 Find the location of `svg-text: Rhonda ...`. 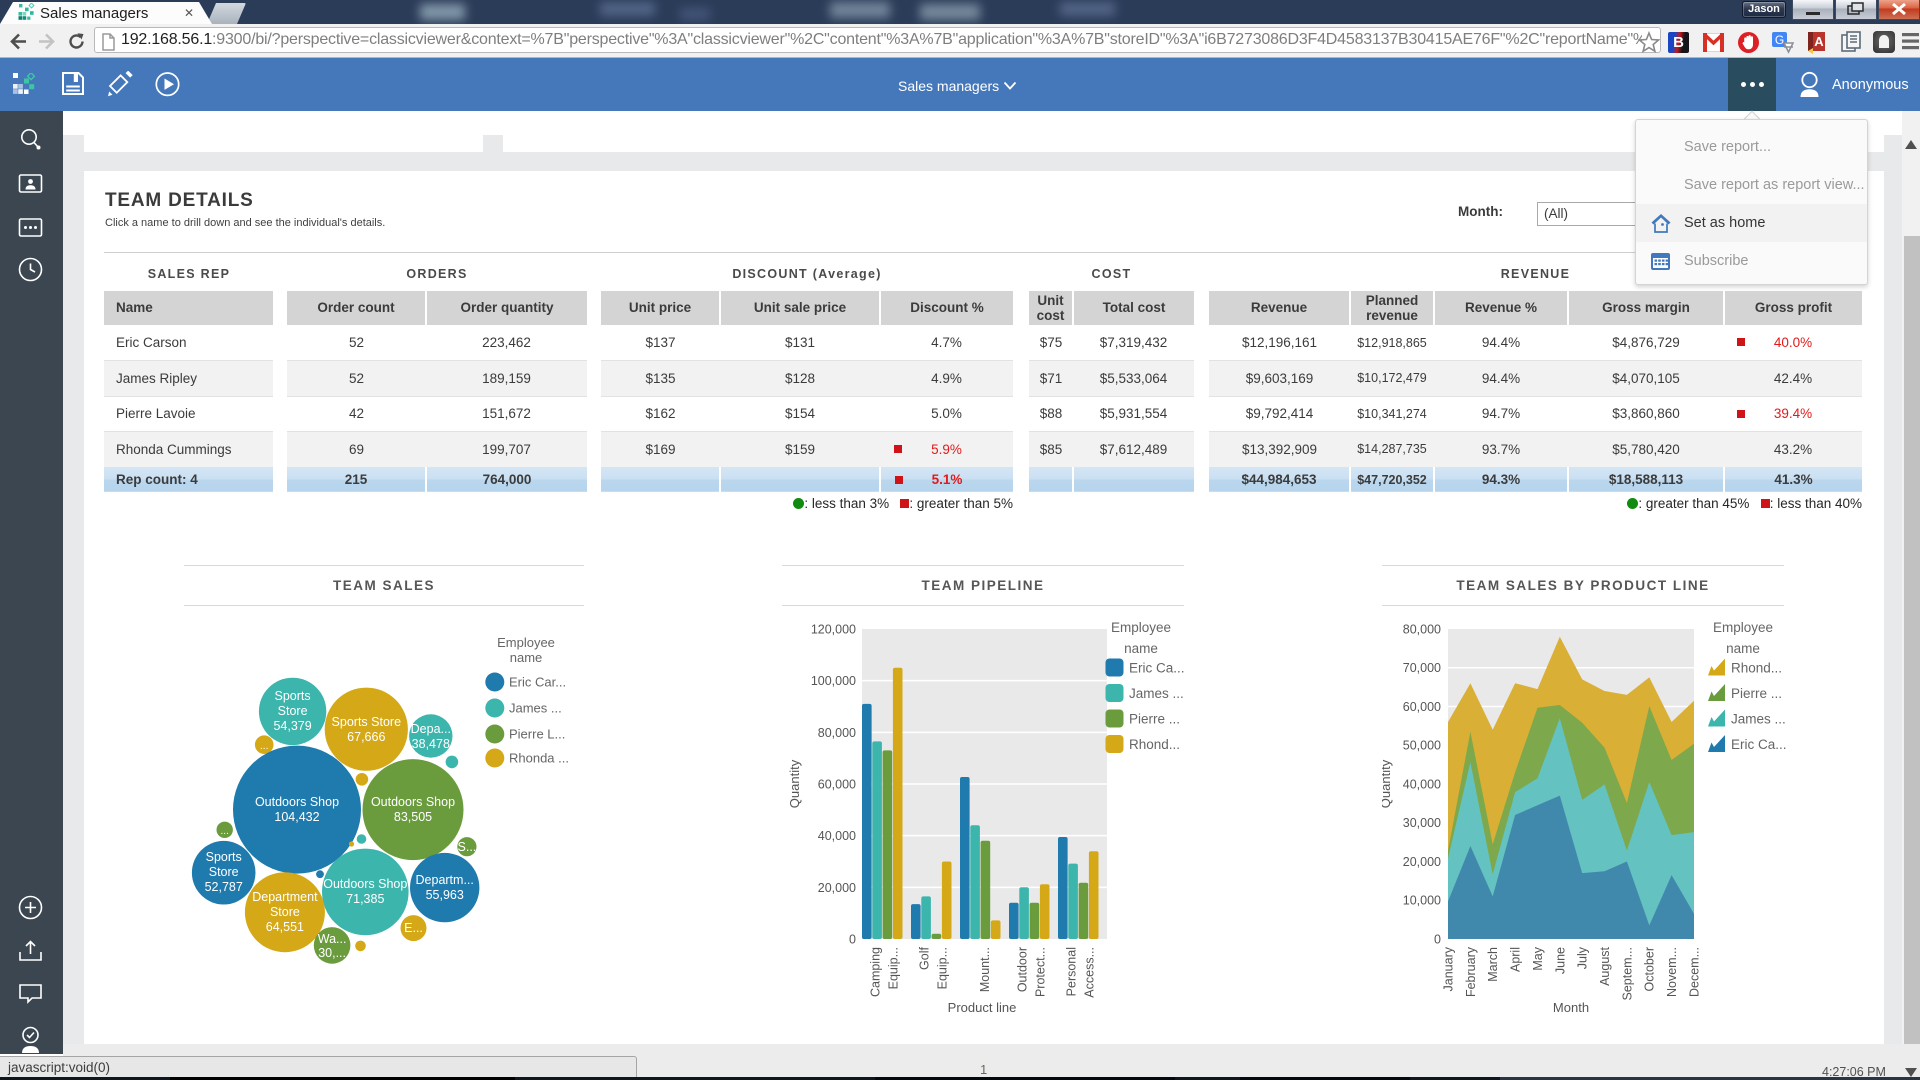

svg-text: Rhonda ... is located at coordinates (539, 758).